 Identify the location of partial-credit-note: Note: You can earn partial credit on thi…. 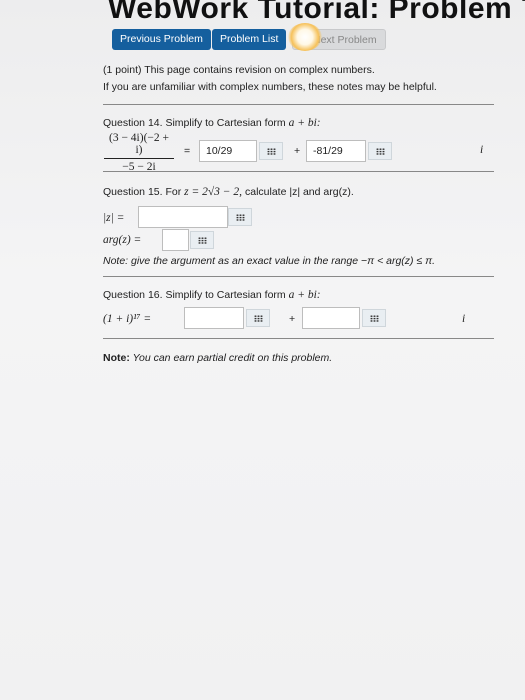
(217, 358).